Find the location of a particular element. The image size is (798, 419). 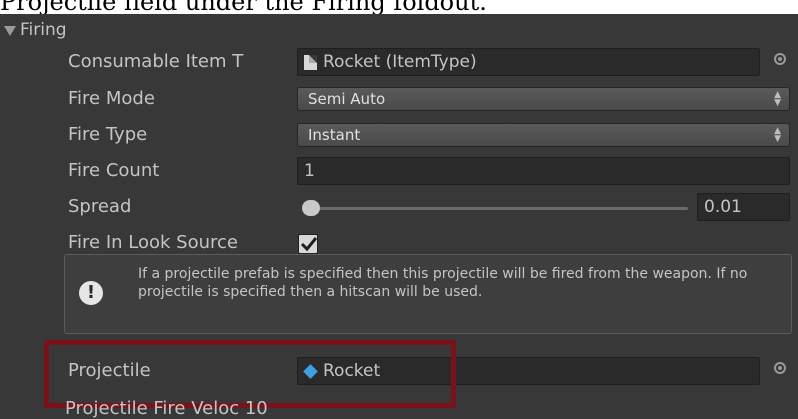

fire-type-label: Fire Type is located at coordinates (108, 134).